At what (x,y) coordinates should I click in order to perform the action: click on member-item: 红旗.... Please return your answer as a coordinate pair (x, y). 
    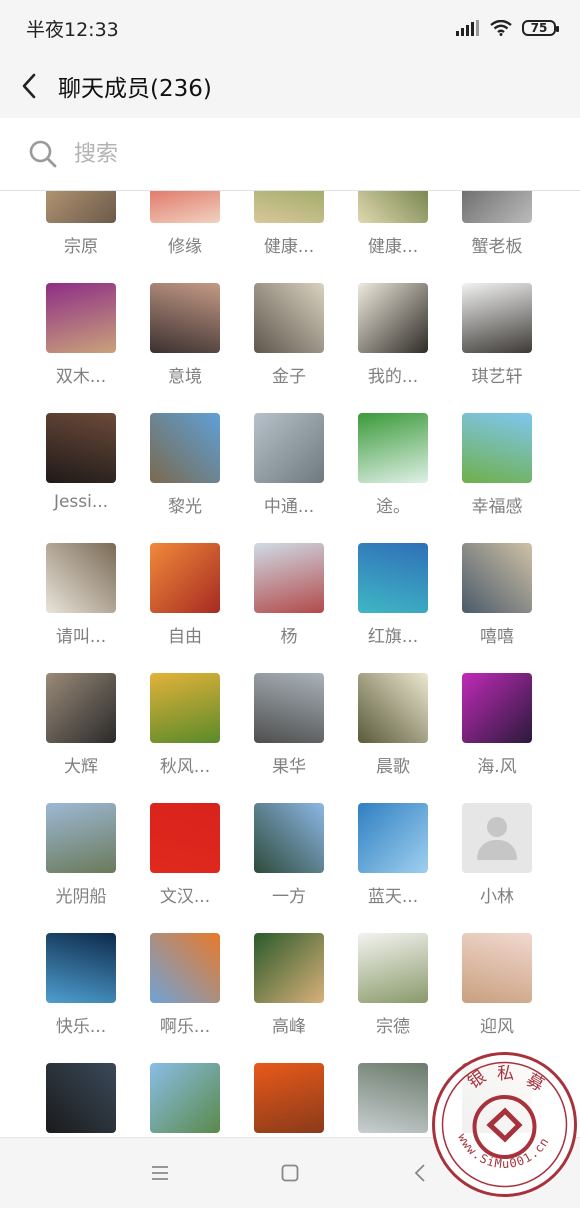
    Looking at the image, I should click on (393, 589).